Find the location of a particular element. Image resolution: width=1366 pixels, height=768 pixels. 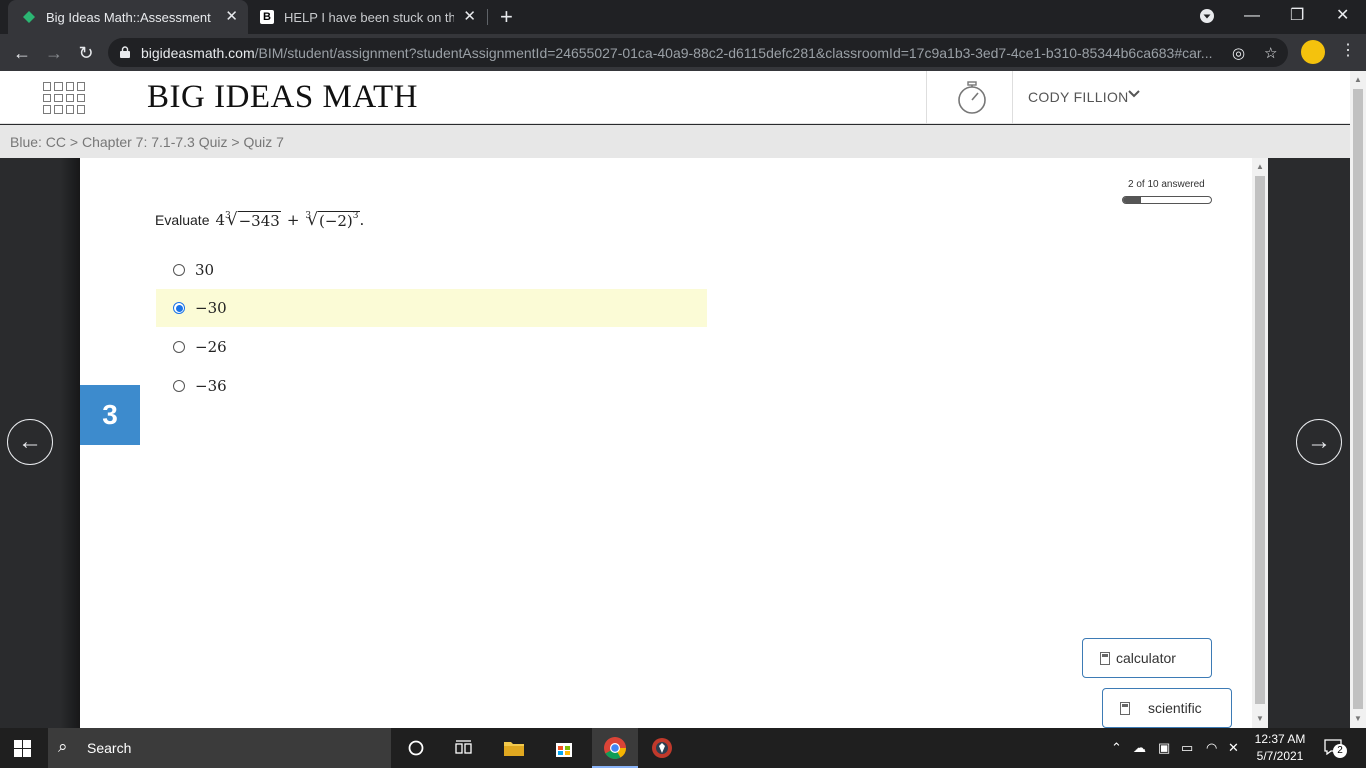

tab-big-ideas-math: Big Ideas Math::Assessment ✕ is located at coordinates (128, 17).